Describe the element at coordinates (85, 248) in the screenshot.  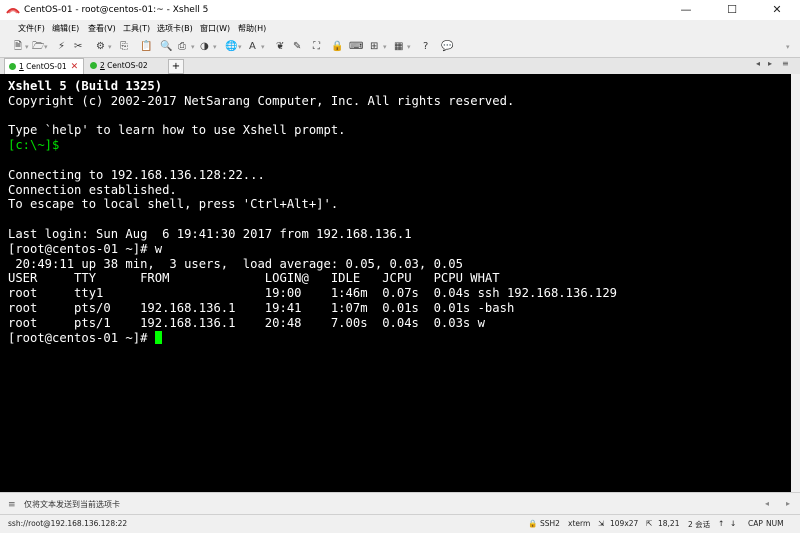
I see `command-line: [root@centos-01 ~]# w` at that location.